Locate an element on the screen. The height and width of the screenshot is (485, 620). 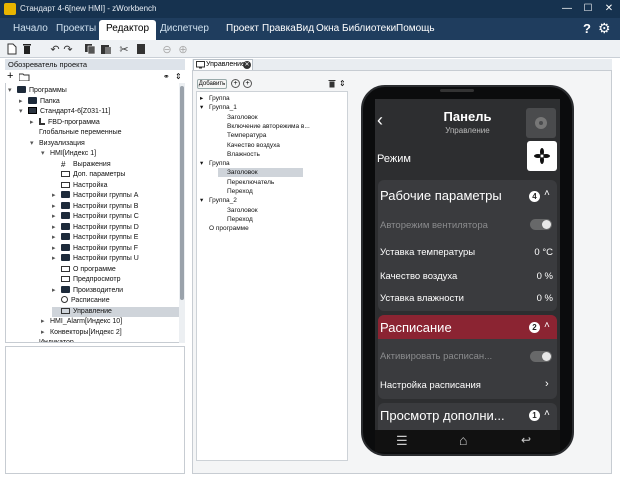
tree-item: ▾ Визуализация is located at coordinates (57, 144).